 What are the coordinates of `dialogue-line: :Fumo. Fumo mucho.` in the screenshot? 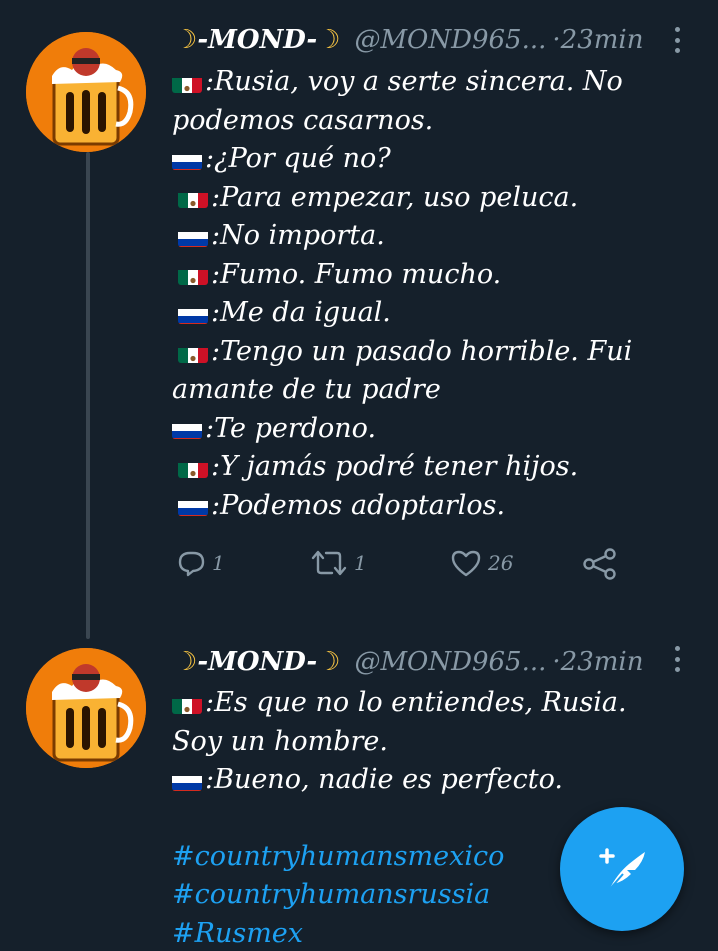 It's located at (425, 275).